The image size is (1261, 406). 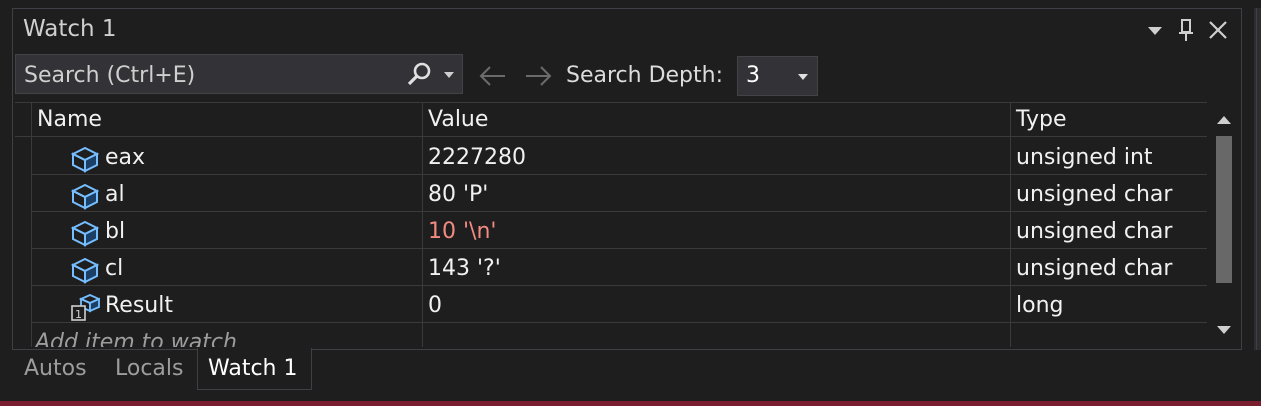 What do you see at coordinates (1084, 157) in the screenshot?
I see `row-type: unsigned int` at bounding box center [1084, 157].